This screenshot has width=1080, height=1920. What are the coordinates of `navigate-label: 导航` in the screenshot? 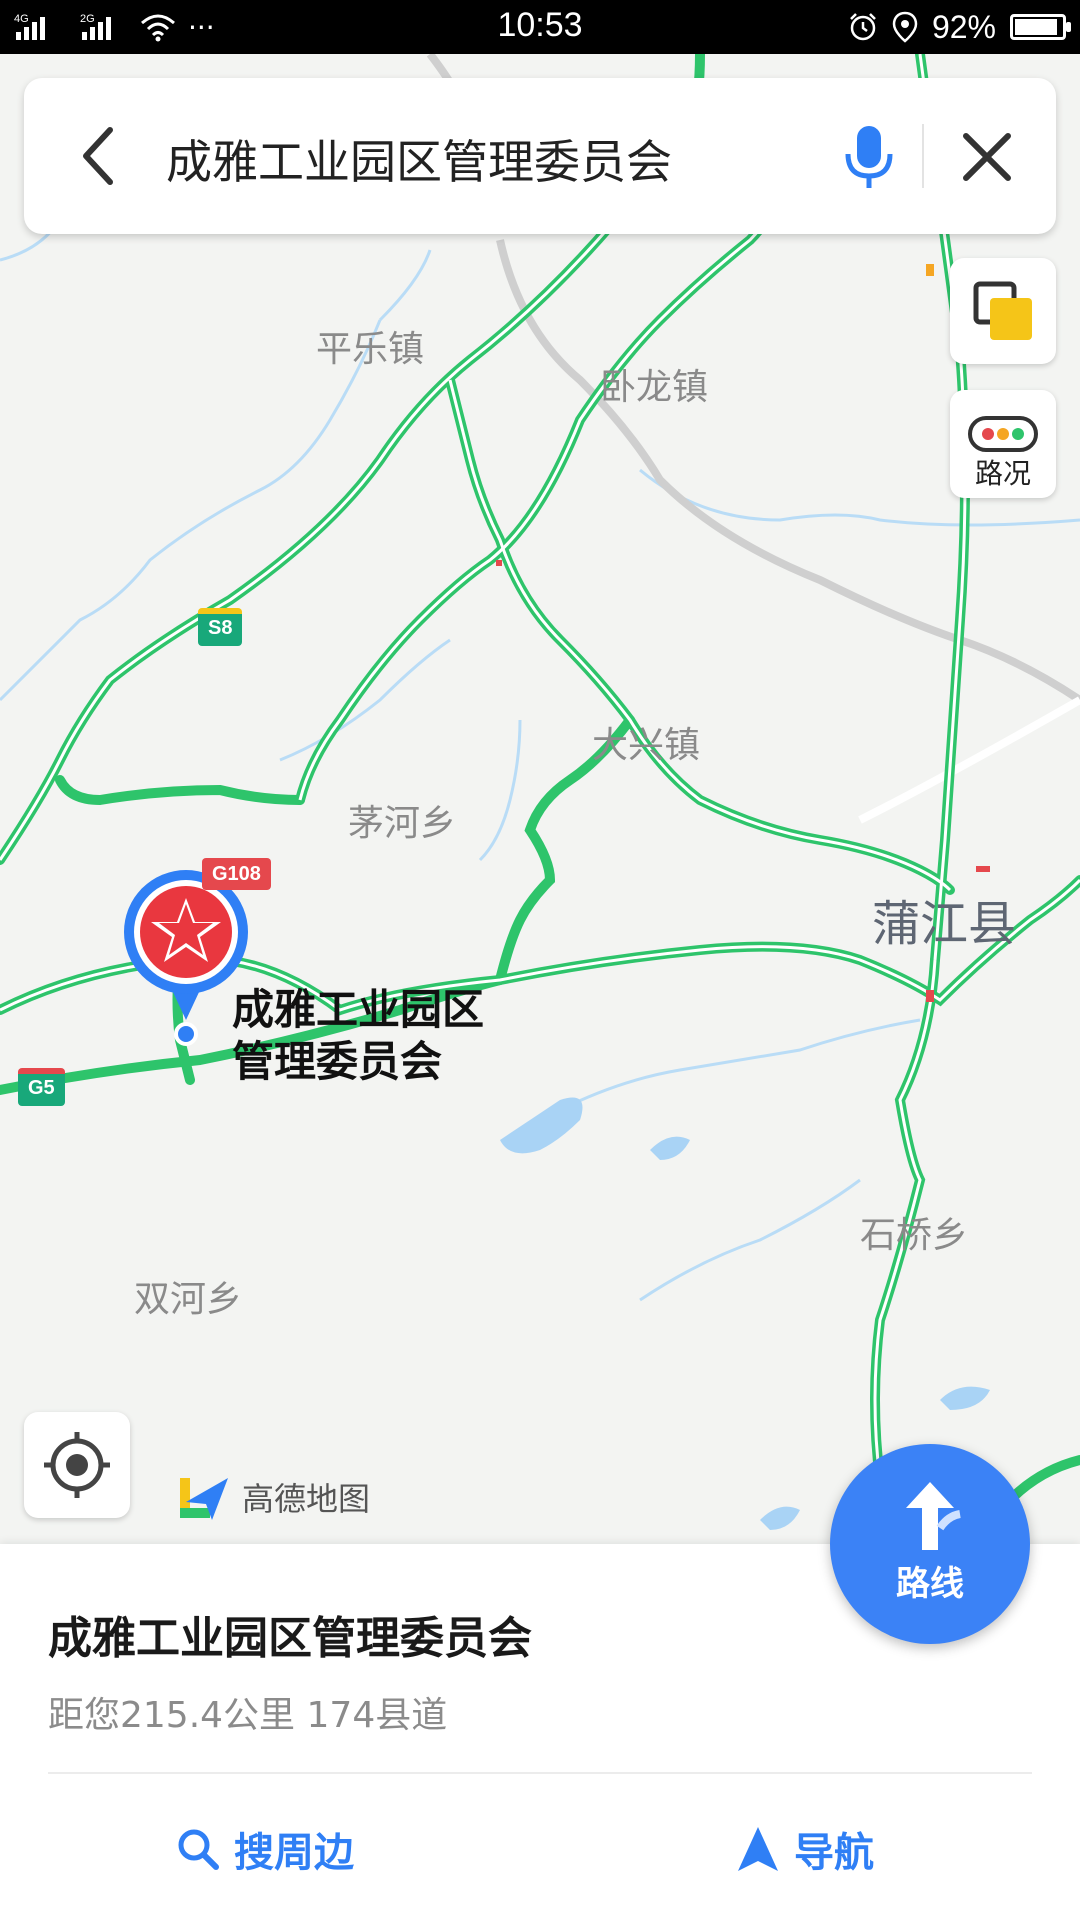 It's located at (834, 1853).